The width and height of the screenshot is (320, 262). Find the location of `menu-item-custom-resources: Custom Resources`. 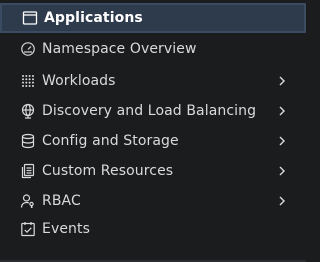

menu-item-custom-resources: Custom Resources is located at coordinates (153, 171).